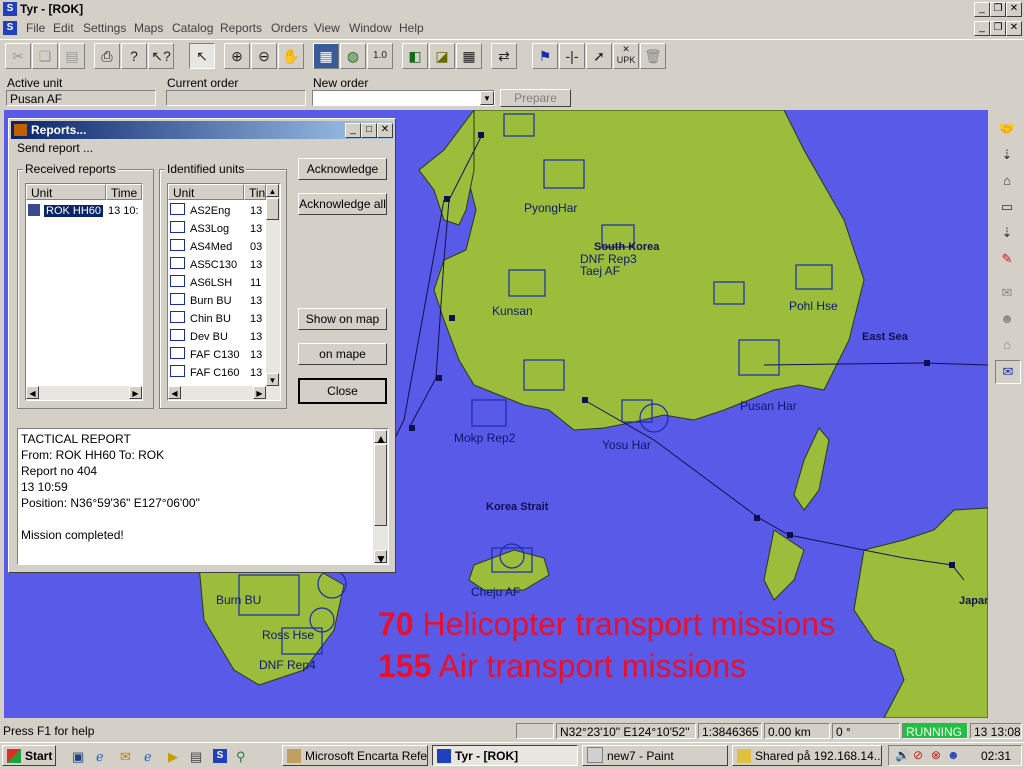 This screenshot has width=1024, height=769. I want to click on arrow-order-icon: ➚, so click(599, 56).